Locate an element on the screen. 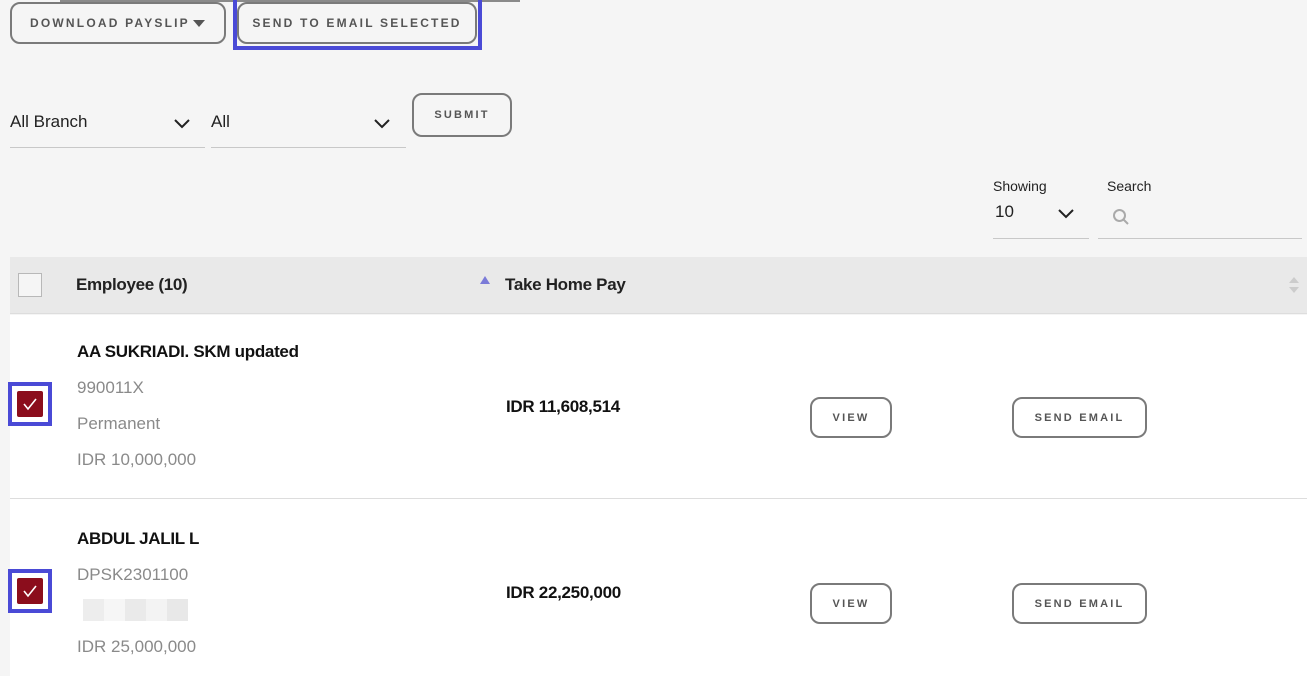 Image resolution: width=1307 pixels, height=676 pixels. employee-name: ABDUL JALIL L is located at coordinates (138, 538).